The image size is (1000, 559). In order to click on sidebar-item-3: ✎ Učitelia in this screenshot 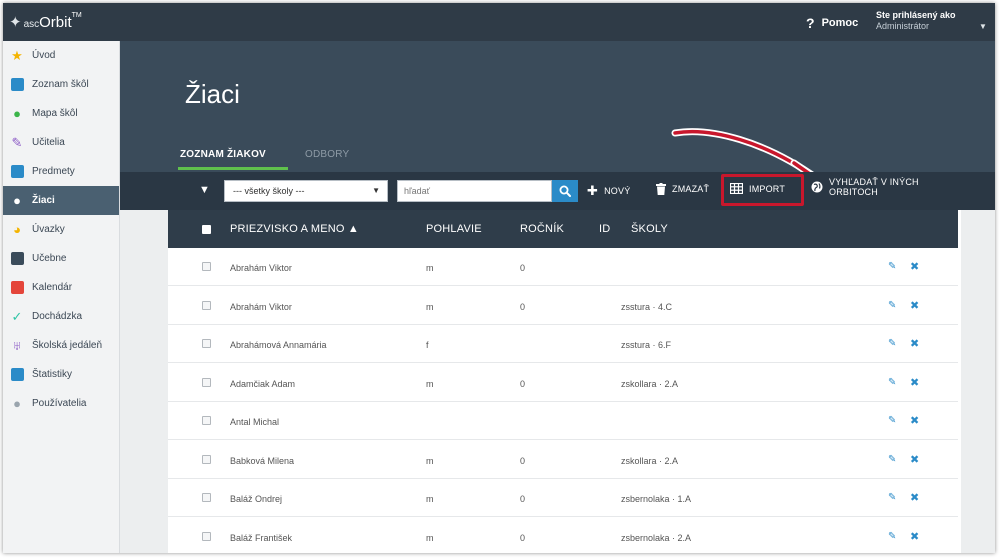, I will do `click(61, 142)`.